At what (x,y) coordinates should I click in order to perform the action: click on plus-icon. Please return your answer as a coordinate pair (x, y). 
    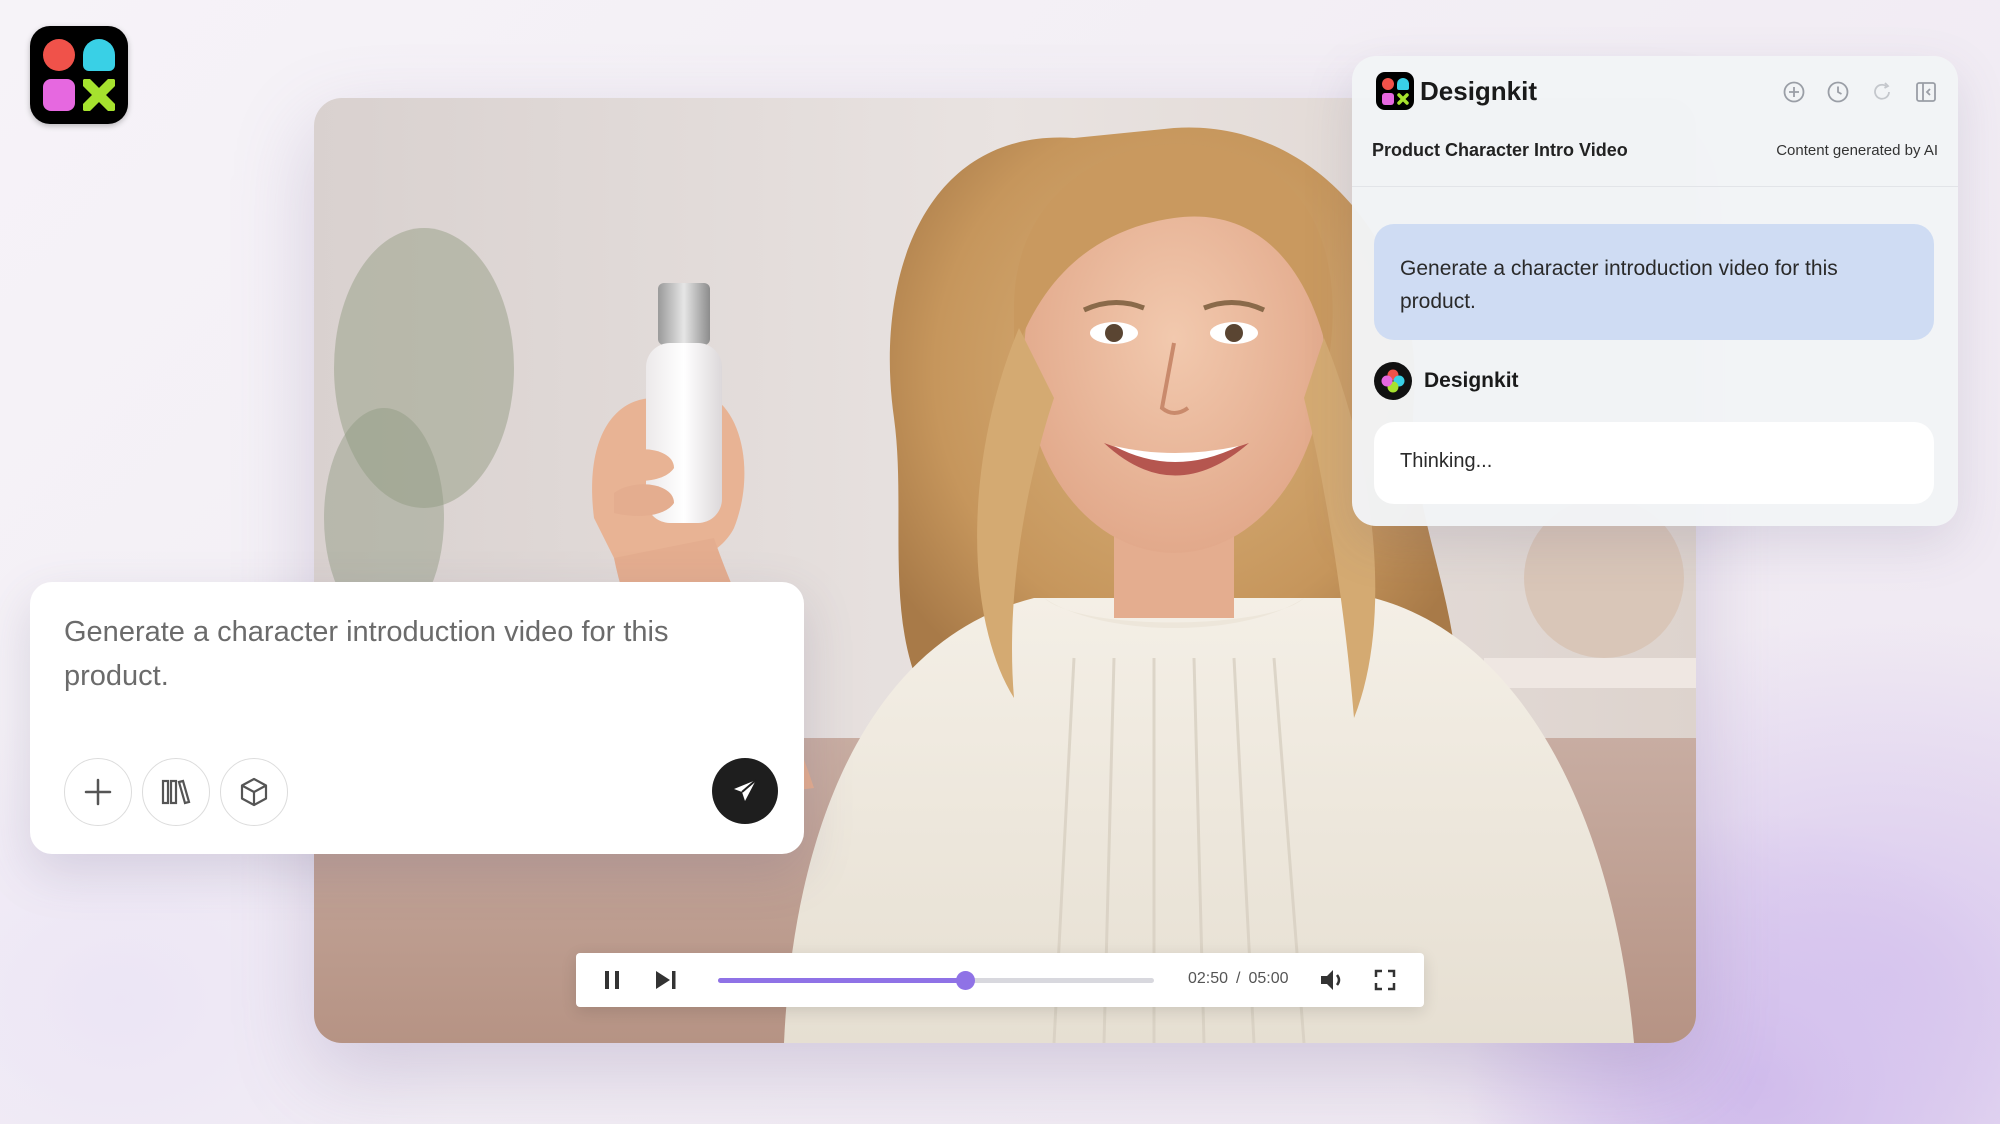
    Looking at the image, I should click on (98, 792).